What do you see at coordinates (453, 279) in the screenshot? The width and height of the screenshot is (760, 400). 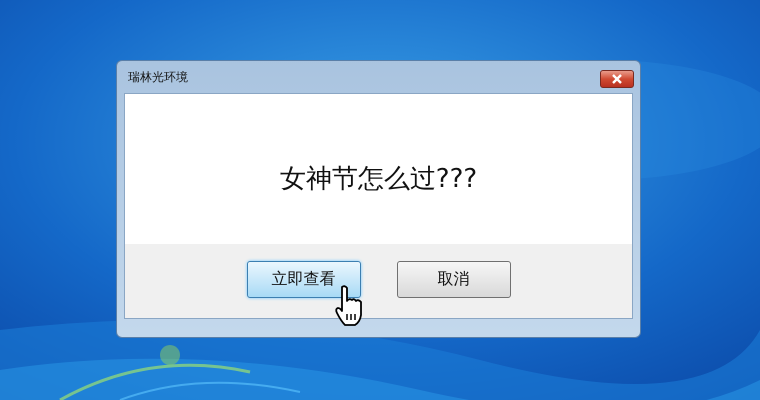 I see `dialog-button: 取消` at bounding box center [453, 279].